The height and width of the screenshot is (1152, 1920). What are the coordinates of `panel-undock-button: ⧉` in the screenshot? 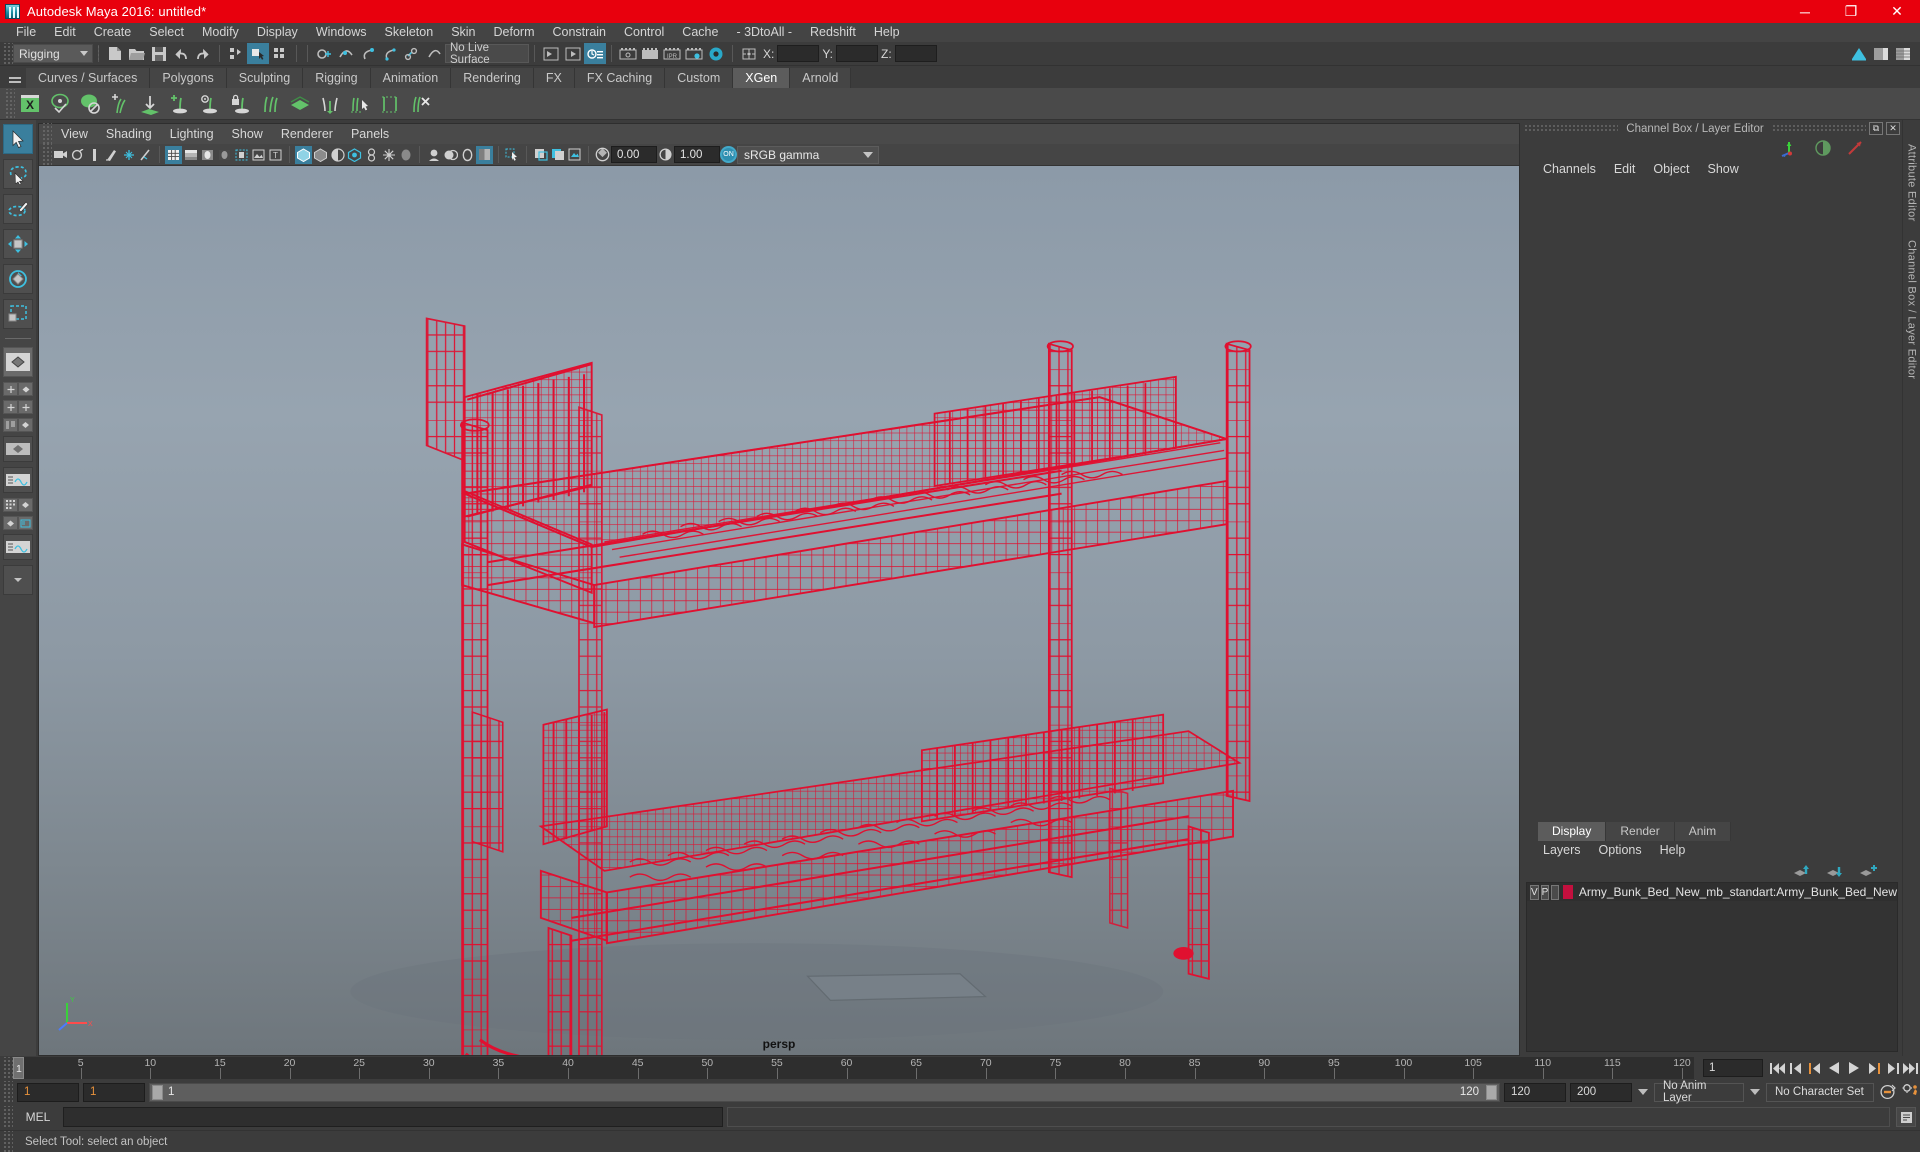 It's located at (1876, 128).